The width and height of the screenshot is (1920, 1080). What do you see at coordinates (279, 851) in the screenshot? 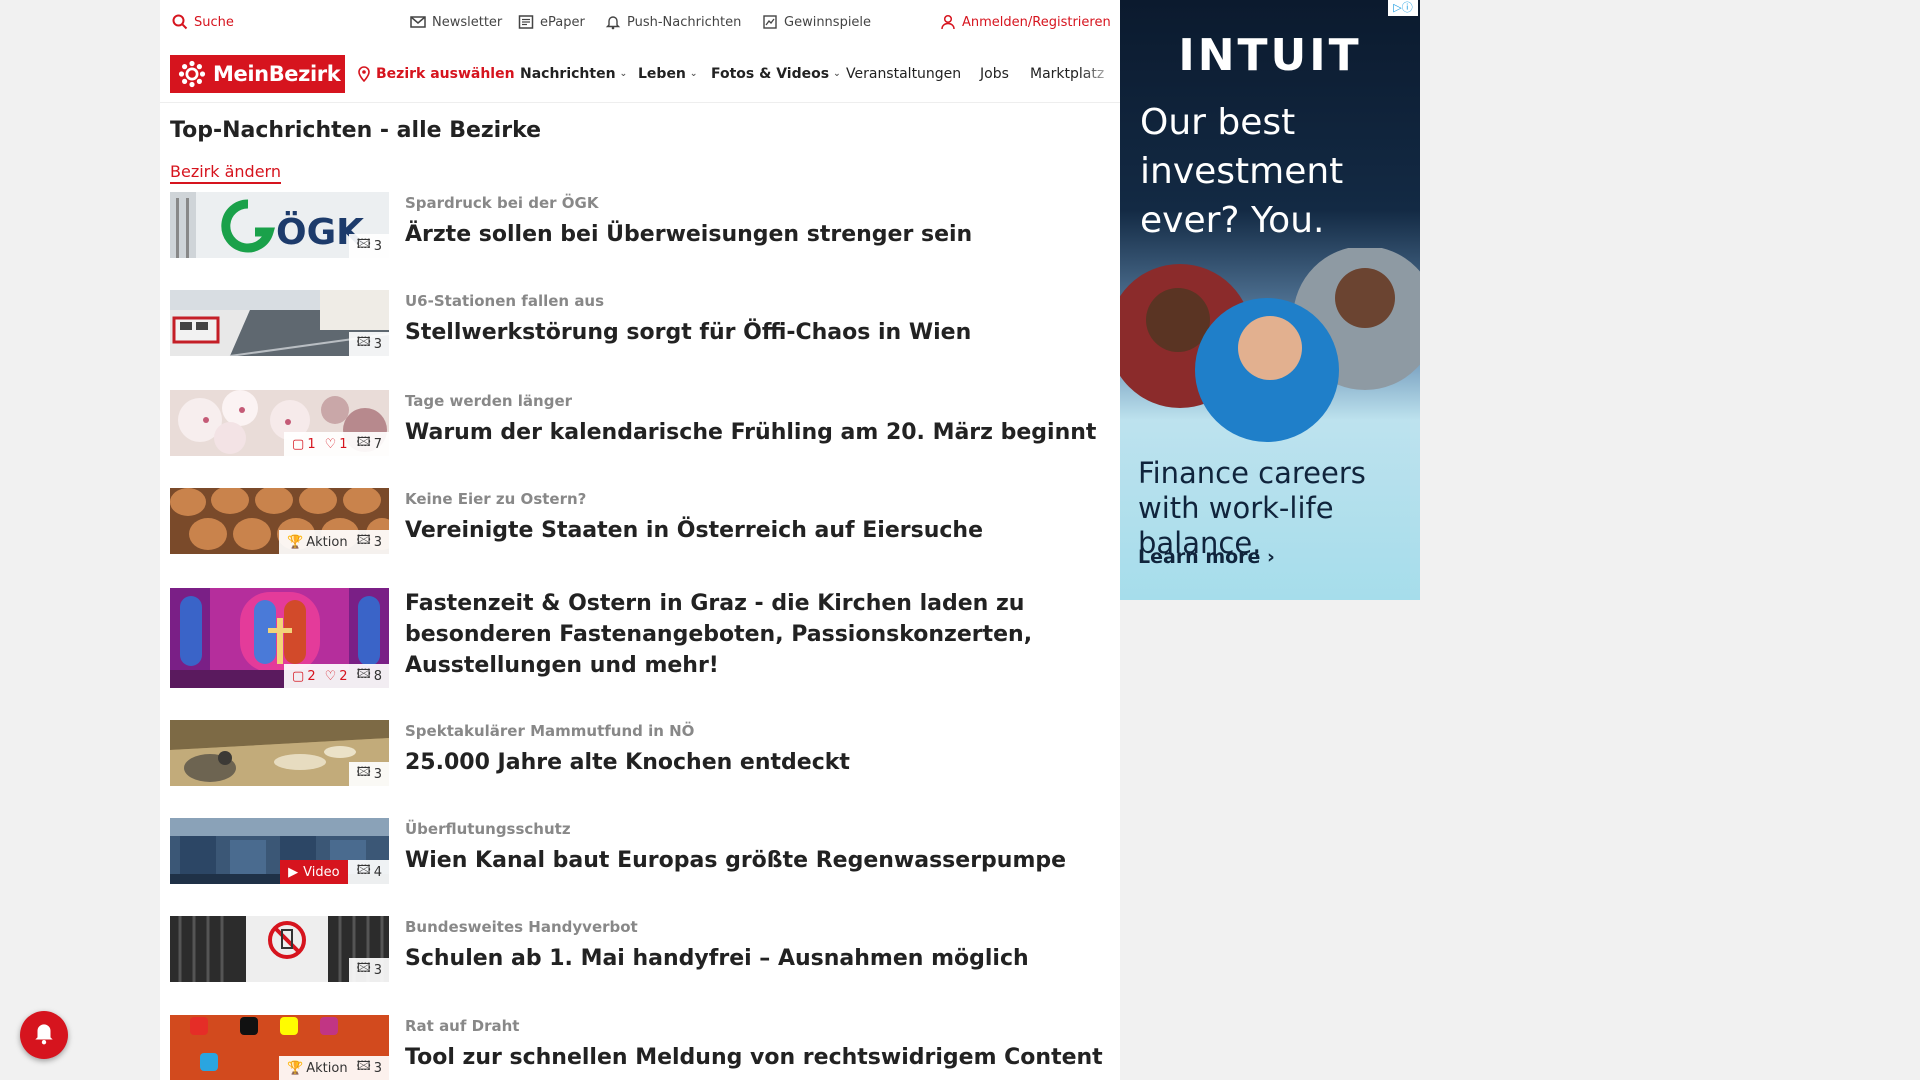
I see `article-thumbnail: ▶ Video 🖾 4` at bounding box center [279, 851].